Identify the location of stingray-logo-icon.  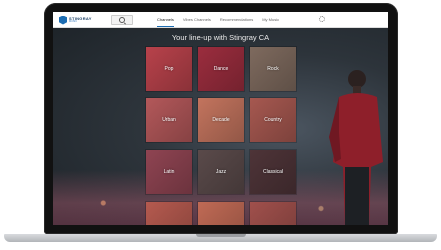
(63, 20).